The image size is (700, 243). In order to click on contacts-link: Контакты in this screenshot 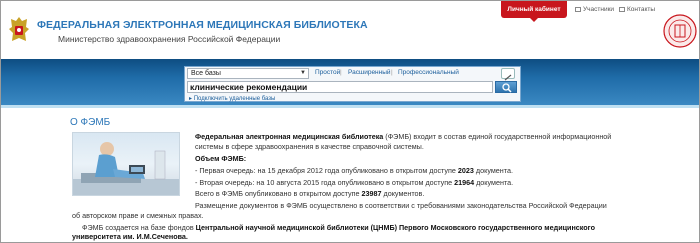, I will do `click(637, 9)`.